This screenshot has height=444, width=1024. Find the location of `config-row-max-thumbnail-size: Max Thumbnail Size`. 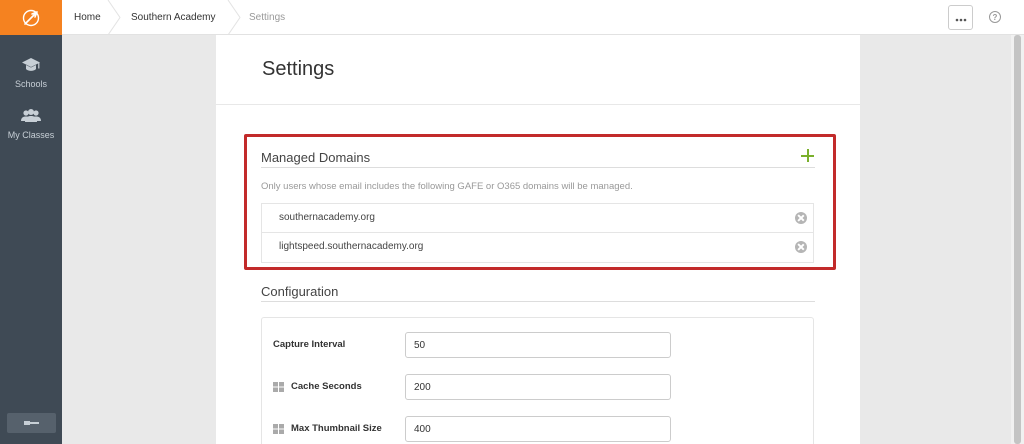

config-row-max-thumbnail-size: Max Thumbnail Size is located at coordinates (537, 429).